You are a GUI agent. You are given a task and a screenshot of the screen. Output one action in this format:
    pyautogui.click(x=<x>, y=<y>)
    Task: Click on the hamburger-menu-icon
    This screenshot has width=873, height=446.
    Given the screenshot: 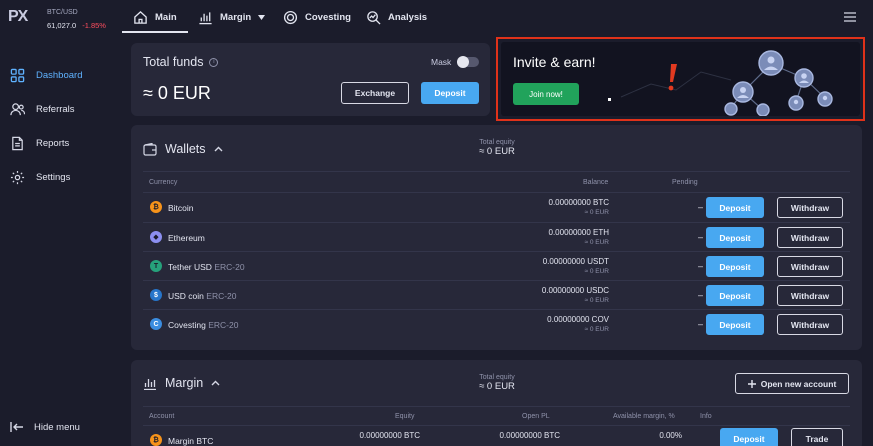 What is the action you would take?
    pyautogui.click(x=850, y=17)
    